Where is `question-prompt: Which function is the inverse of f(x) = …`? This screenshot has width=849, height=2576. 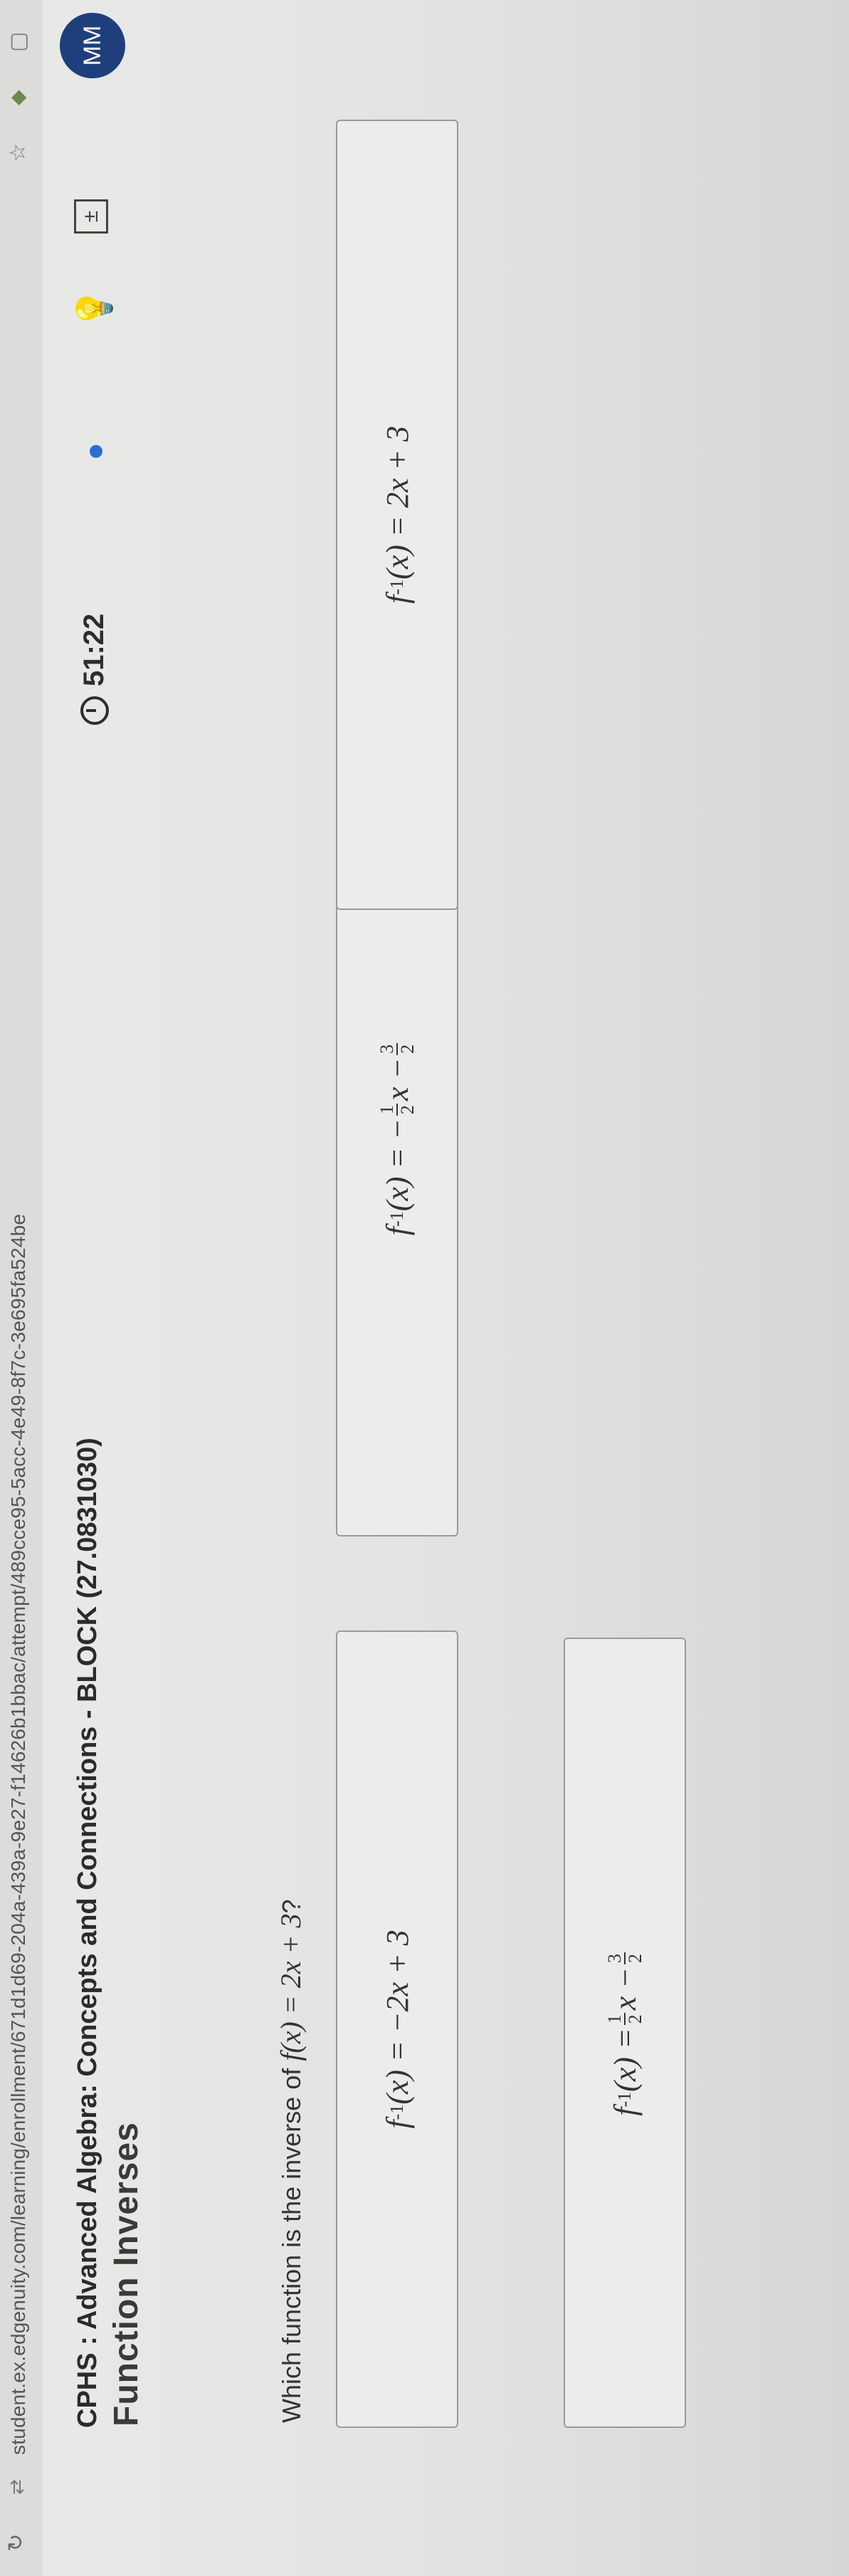 question-prompt: Which function is the inverse of f(x) = … is located at coordinates (290, 2161).